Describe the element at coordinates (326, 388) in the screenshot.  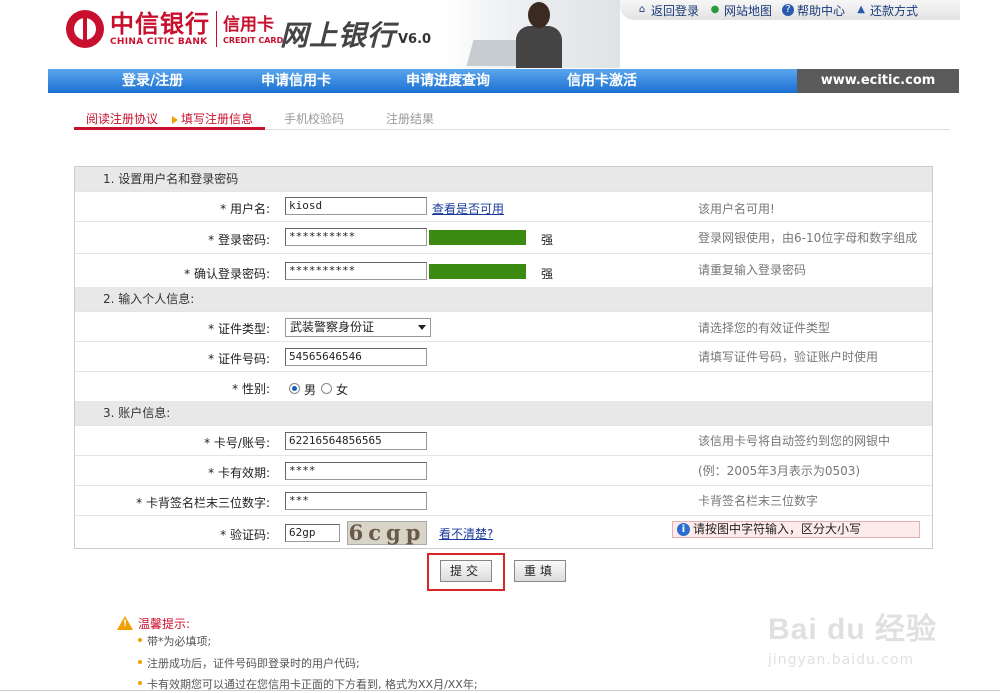
I see `gender-female-radio` at that location.